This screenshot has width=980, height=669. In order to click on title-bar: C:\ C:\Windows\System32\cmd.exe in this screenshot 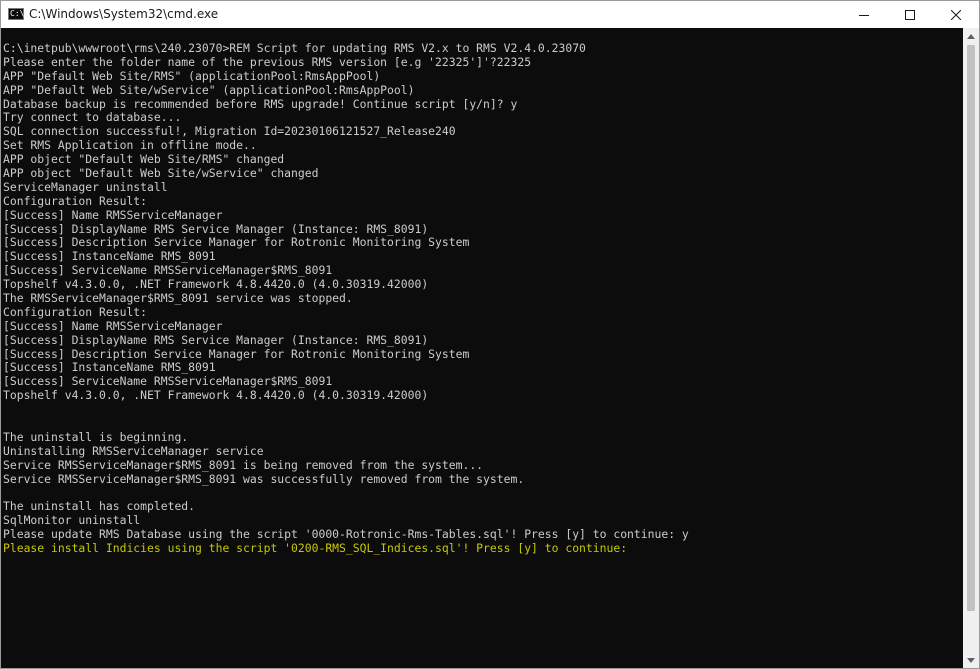, I will do `click(490, 14)`.